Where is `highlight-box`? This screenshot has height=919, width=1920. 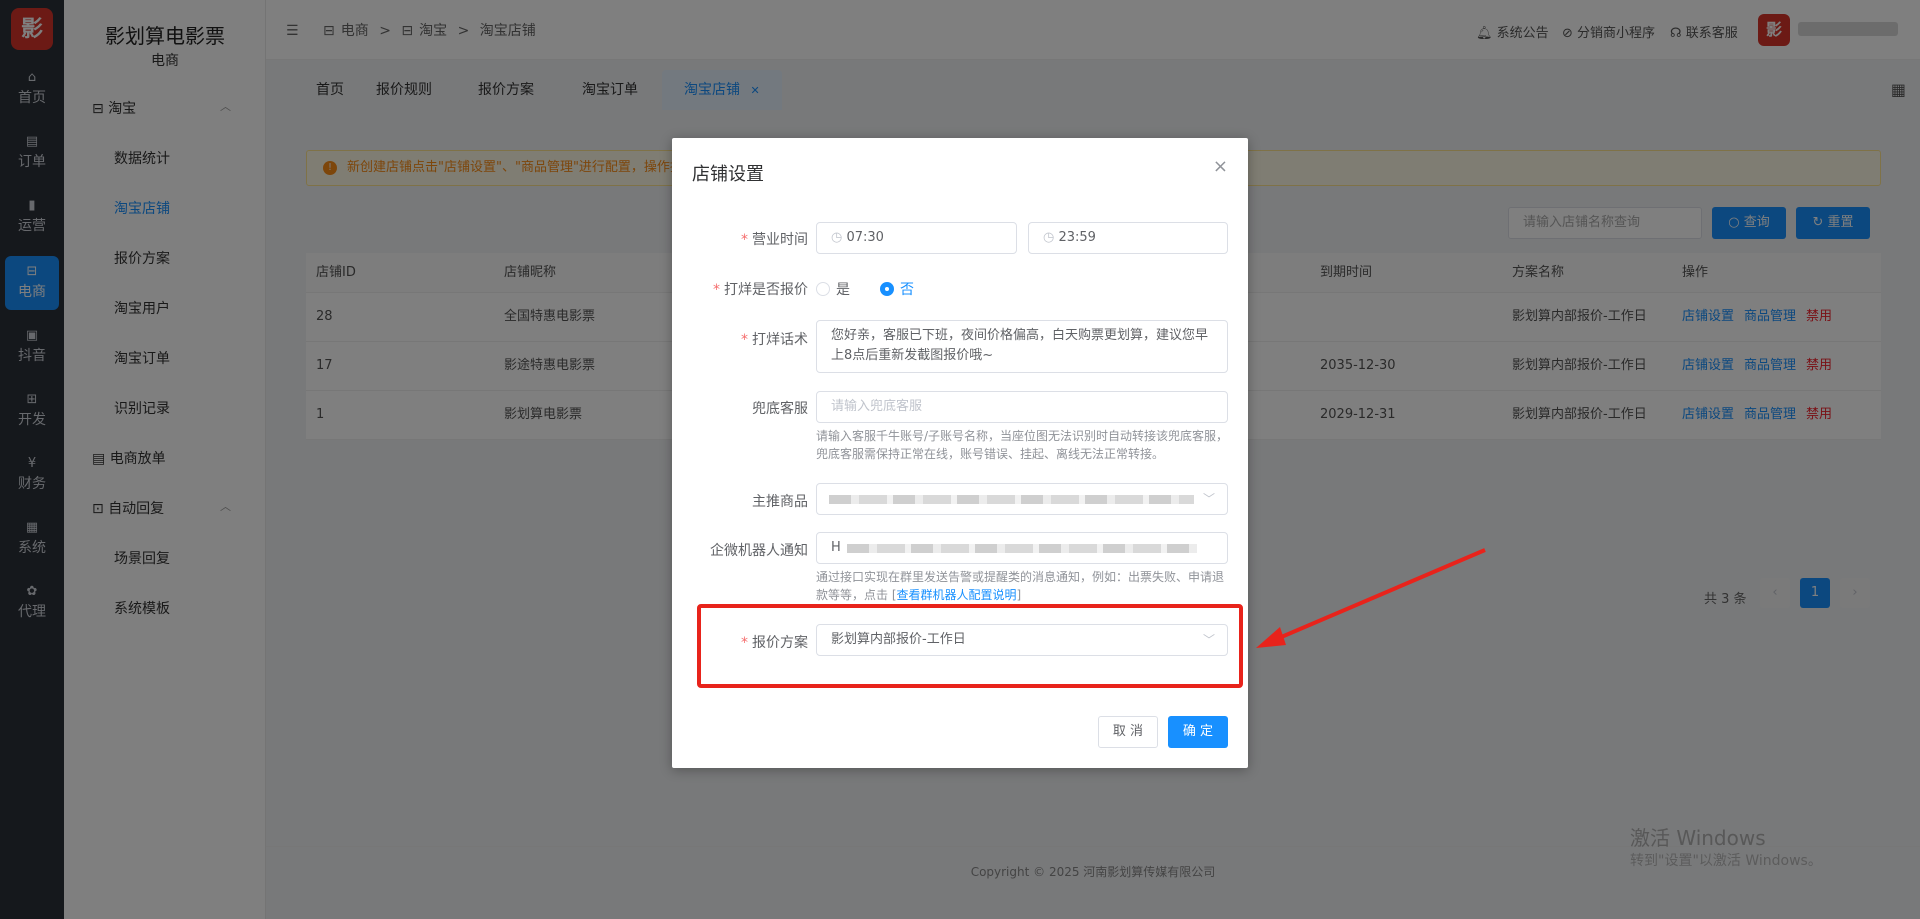 highlight-box is located at coordinates (970, 646).